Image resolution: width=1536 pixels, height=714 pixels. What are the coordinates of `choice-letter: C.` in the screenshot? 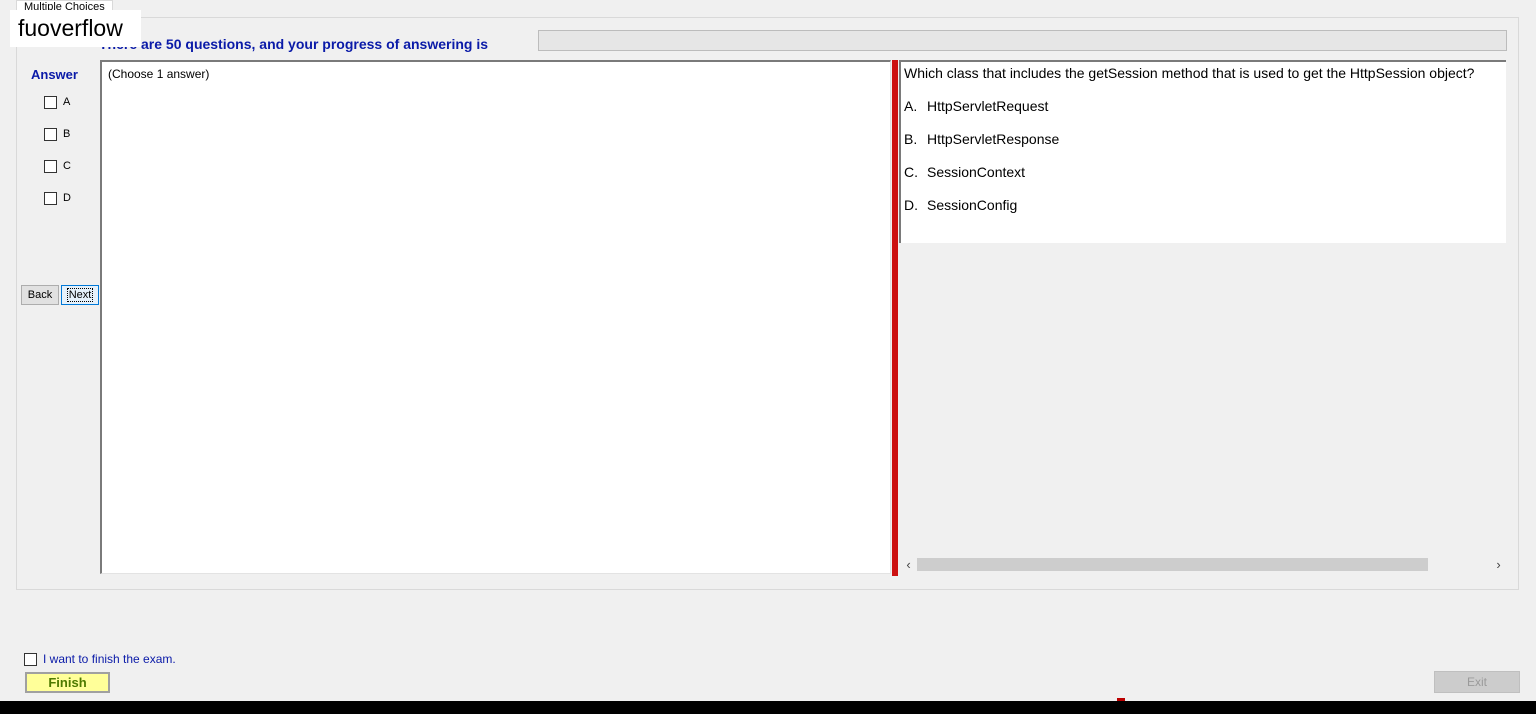 It's located at (911, 172).